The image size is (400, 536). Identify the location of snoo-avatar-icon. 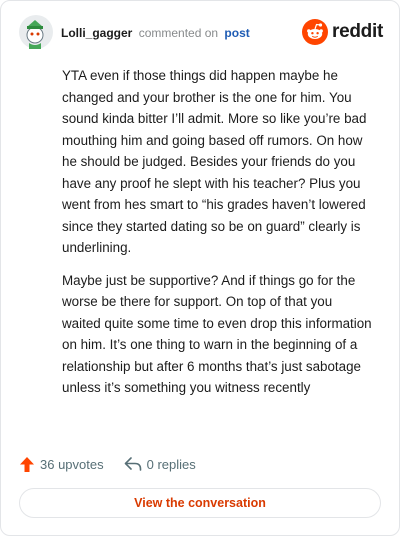
(36, 32).